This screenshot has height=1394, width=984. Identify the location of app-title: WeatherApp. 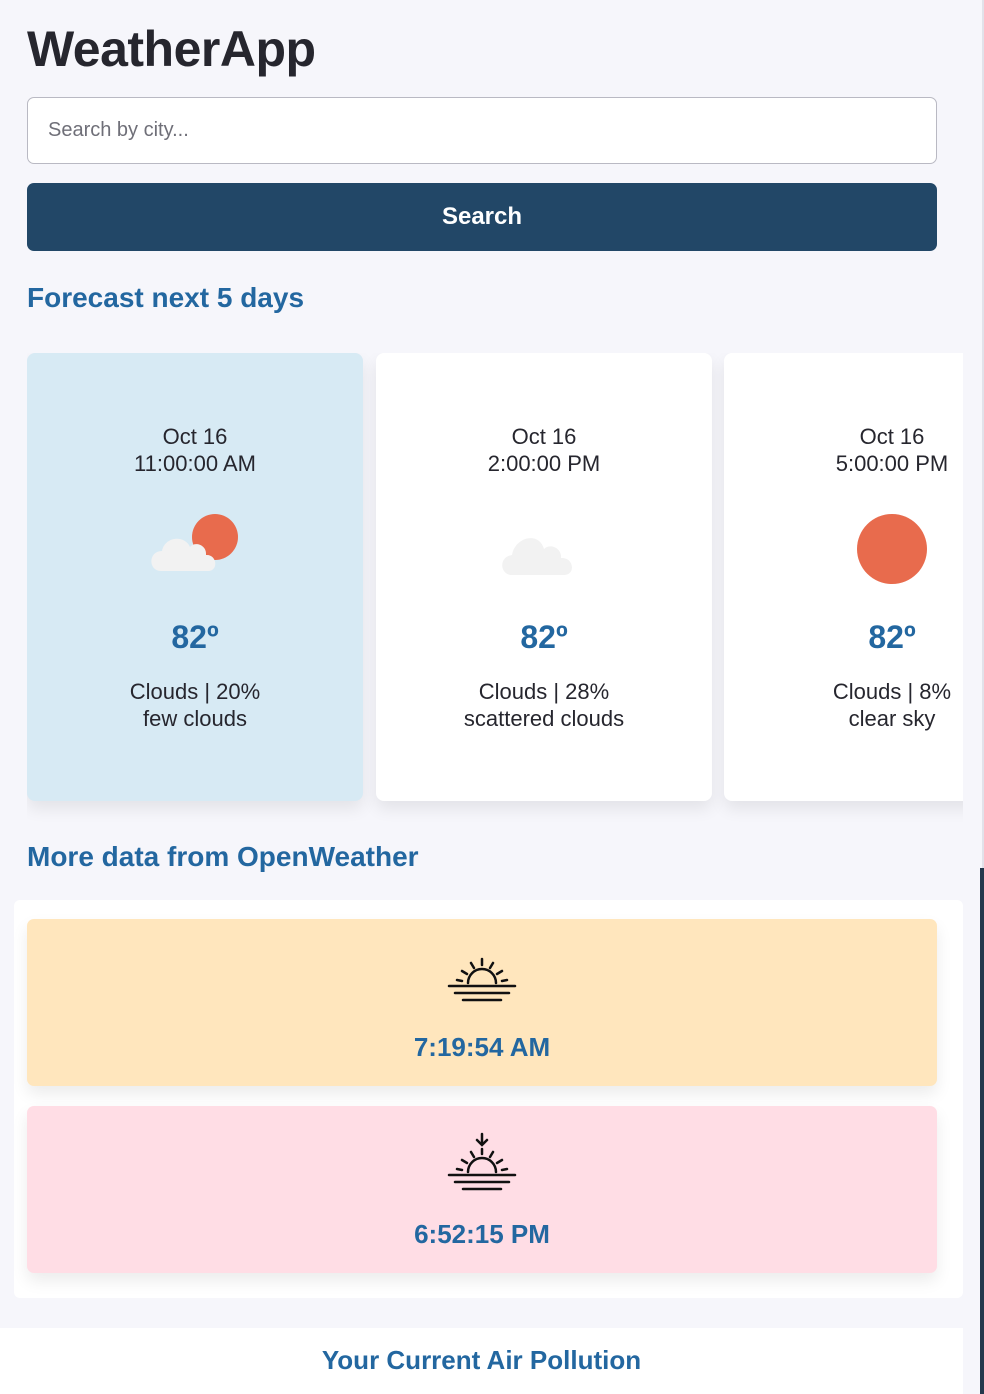
(171, 49).